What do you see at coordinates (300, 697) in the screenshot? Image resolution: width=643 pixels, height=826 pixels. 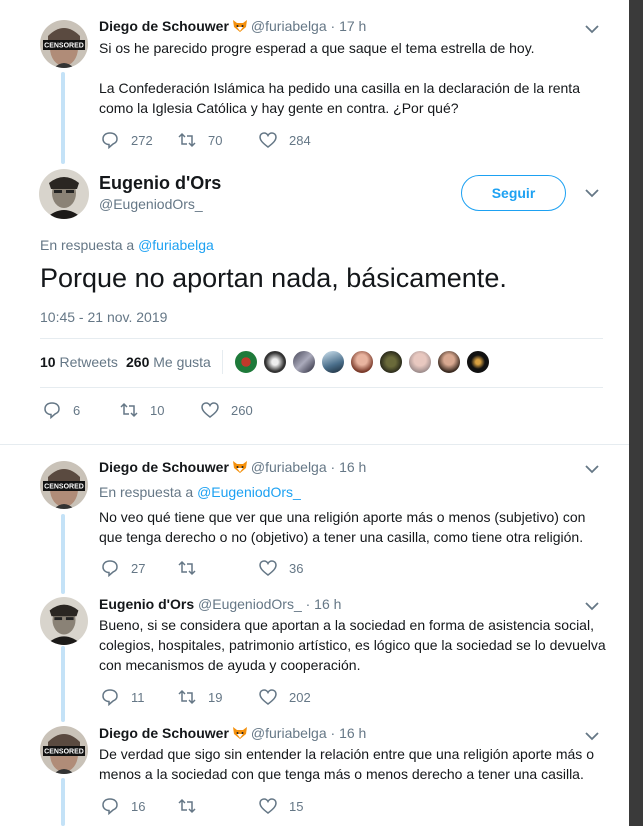 I see `like-count: 202` at bounding box center [300, 697].